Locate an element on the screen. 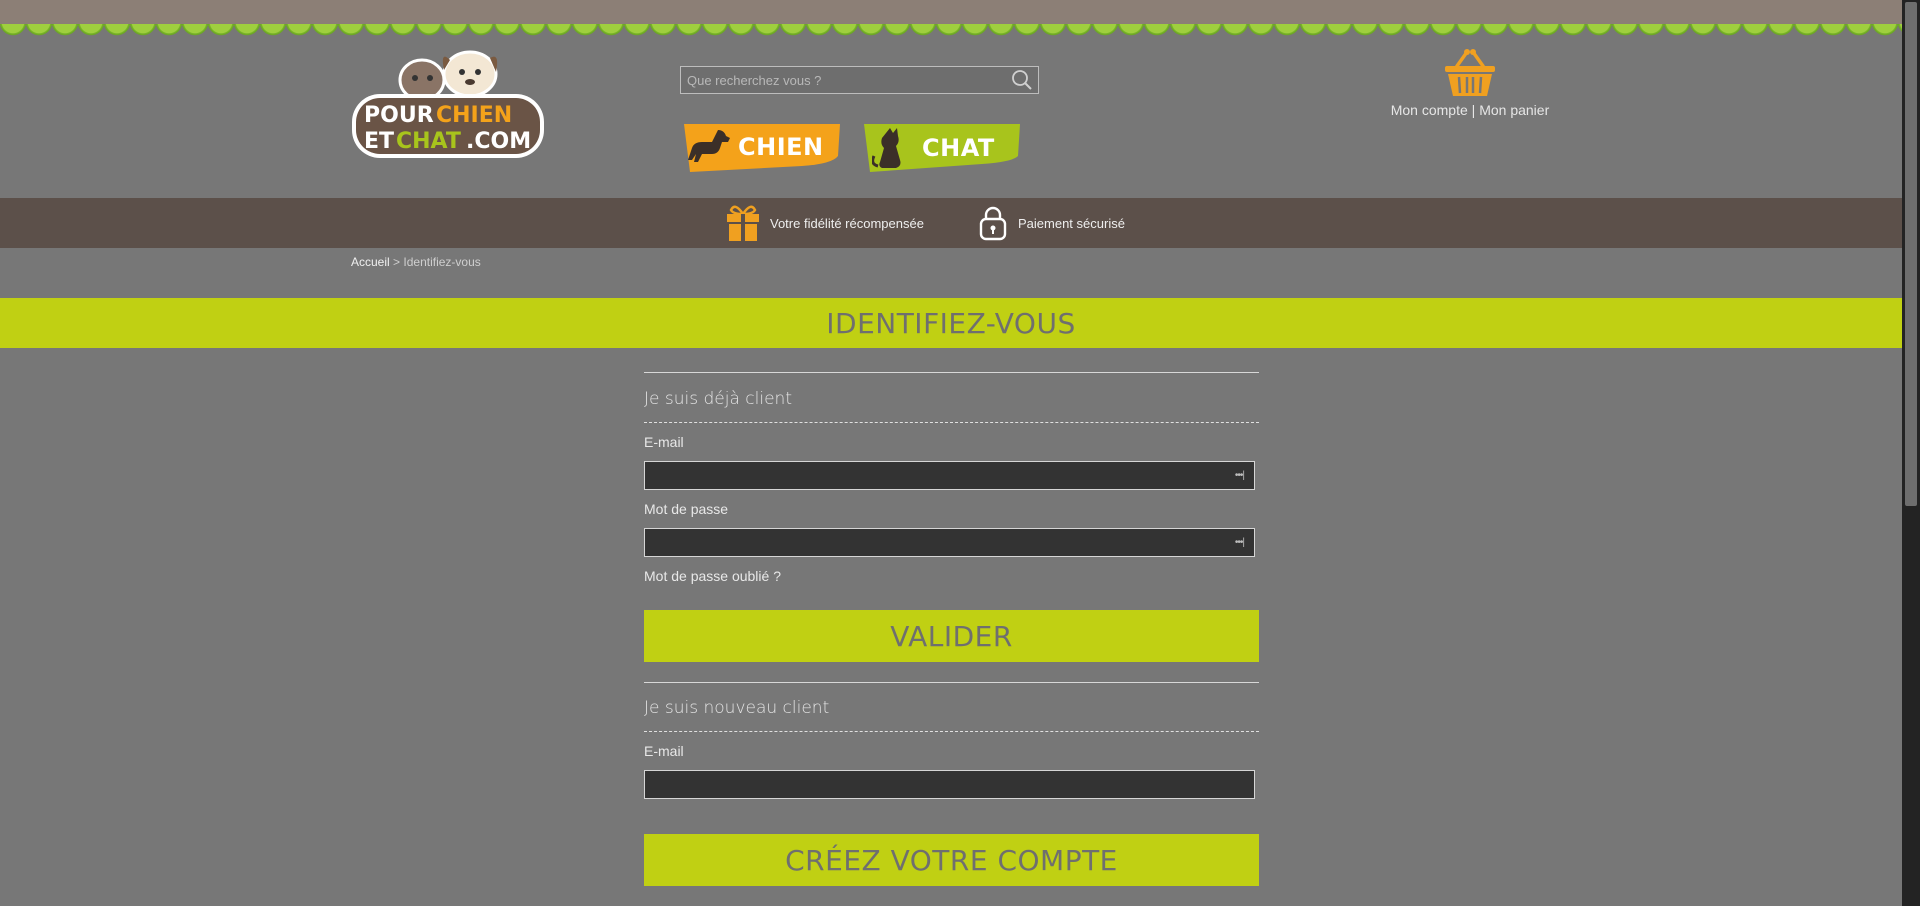 The width and height of the screenshot is (1920, 906). existing-client-title: Je suis déjà client is located at coordinates (718, 399).